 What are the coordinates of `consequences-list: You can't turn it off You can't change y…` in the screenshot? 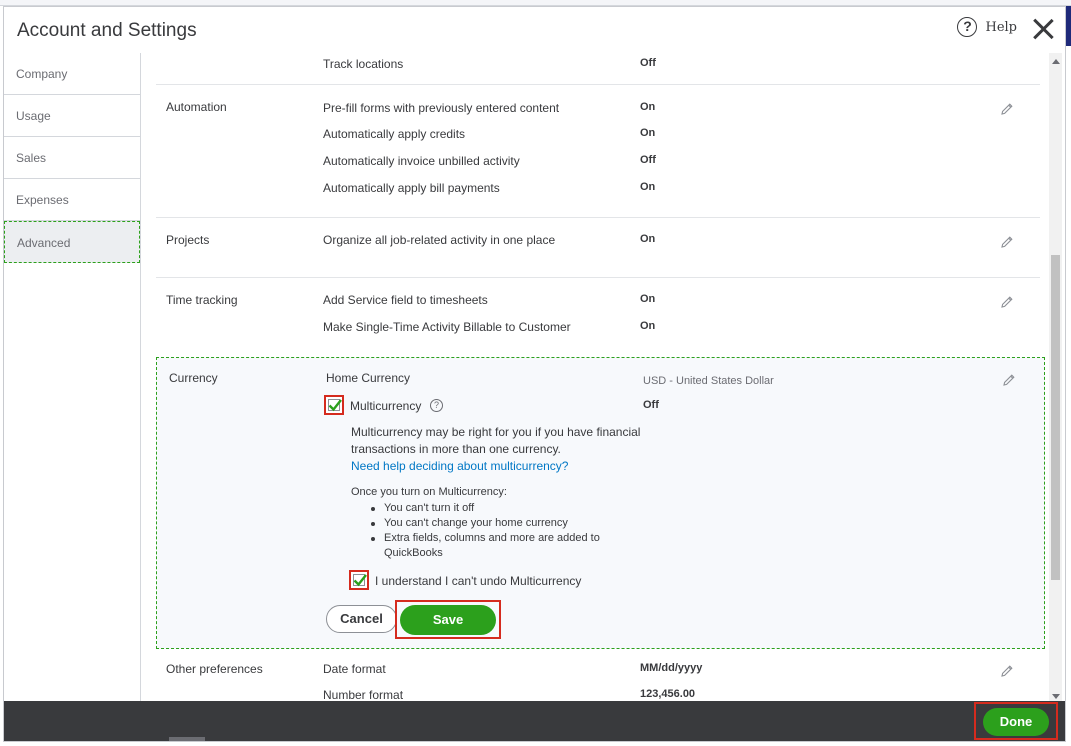 It's located at (486, 531).